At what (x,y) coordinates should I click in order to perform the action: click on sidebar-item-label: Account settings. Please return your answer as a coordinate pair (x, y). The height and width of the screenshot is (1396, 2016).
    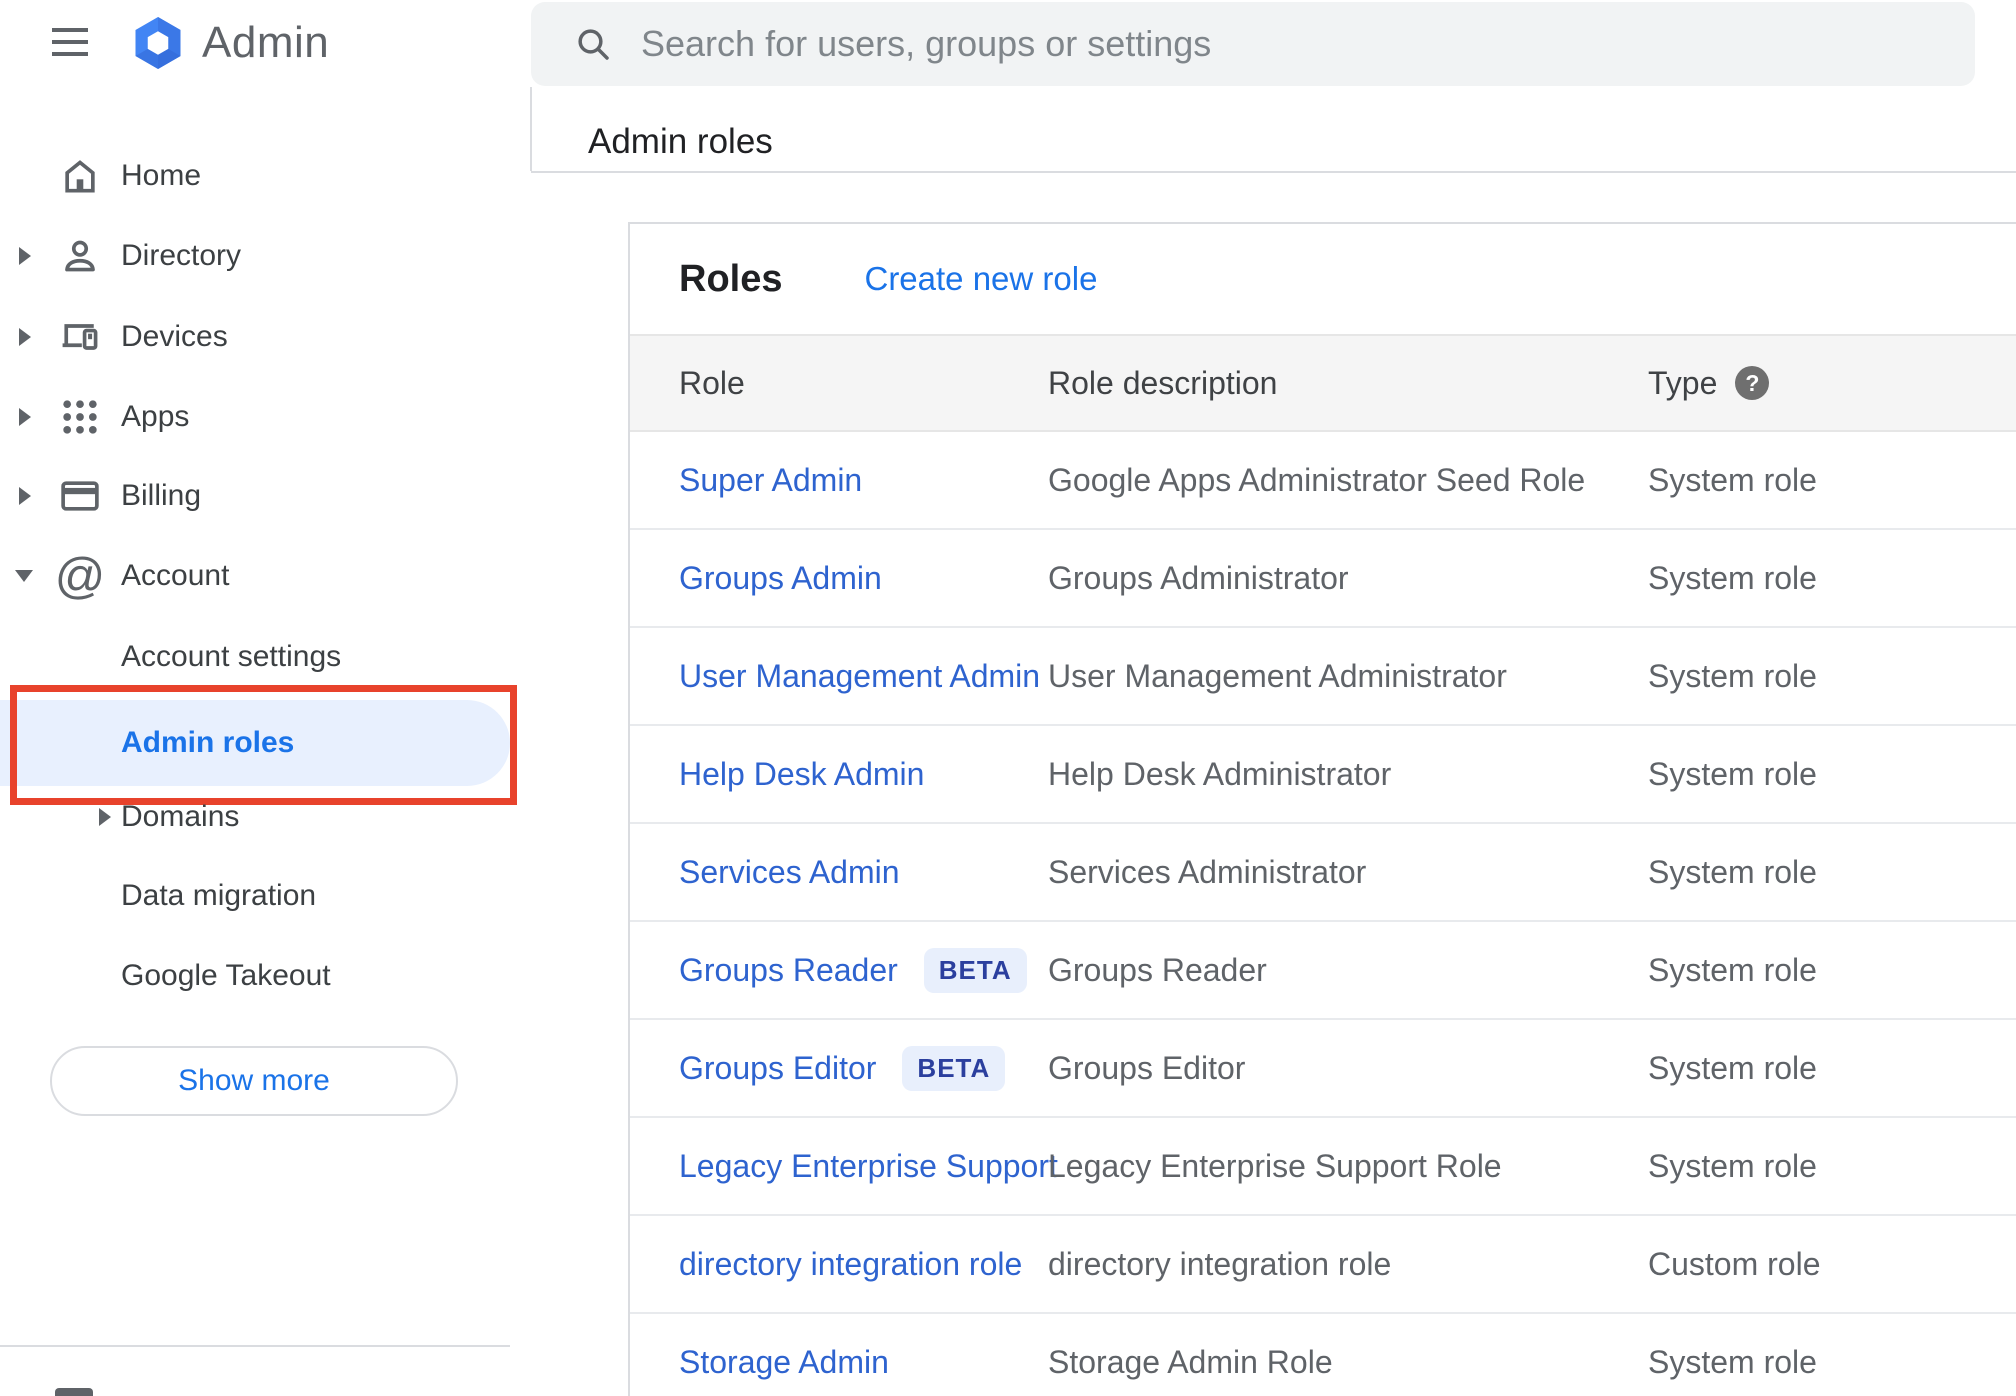
    Looking at the image, I should click on (231, 656).